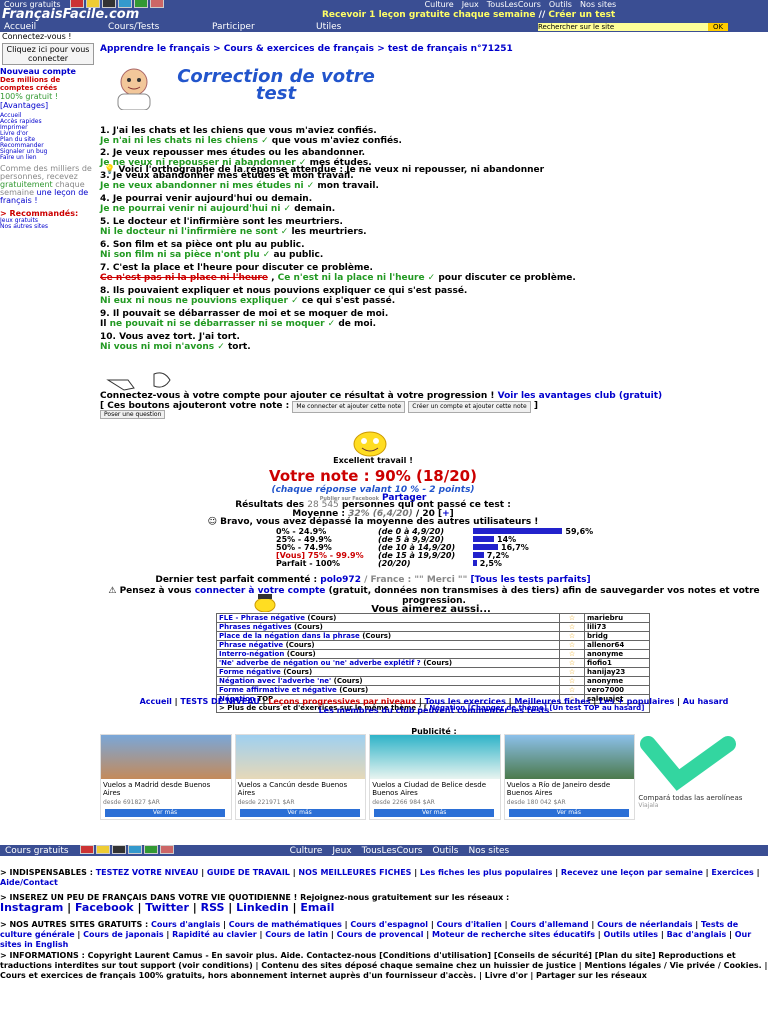  What do you see at coordinates (134, 849) in the screenshot?
I see `flag-fr-icon` at bounding box center [134, 849].